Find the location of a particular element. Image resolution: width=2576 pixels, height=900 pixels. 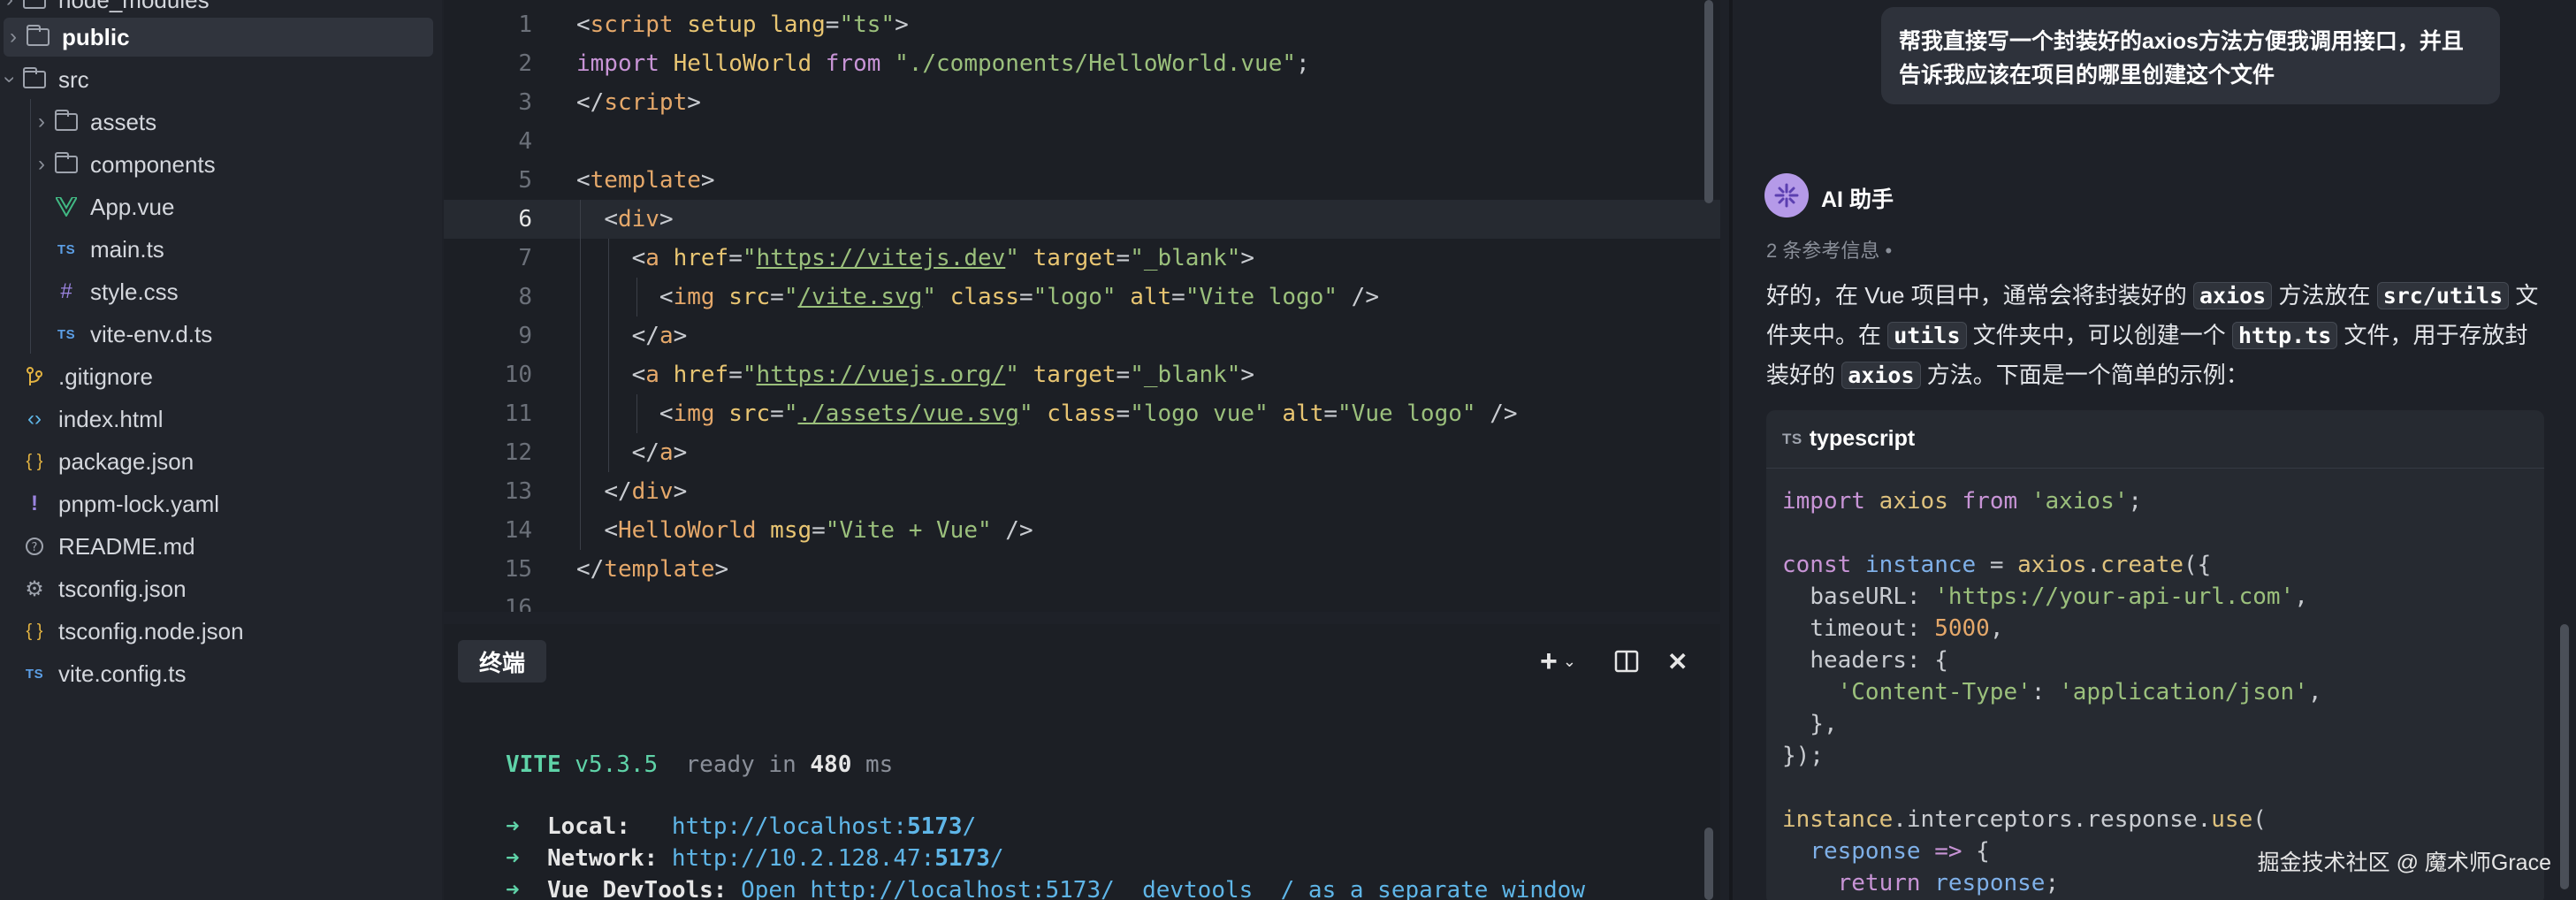

line-number: 7 is located at coordinates (525, 258).